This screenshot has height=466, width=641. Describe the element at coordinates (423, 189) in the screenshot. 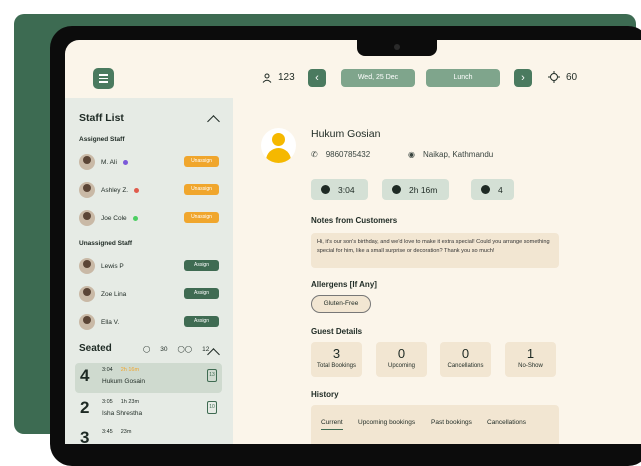

I see `duration-value: 2h 16m` at that location.